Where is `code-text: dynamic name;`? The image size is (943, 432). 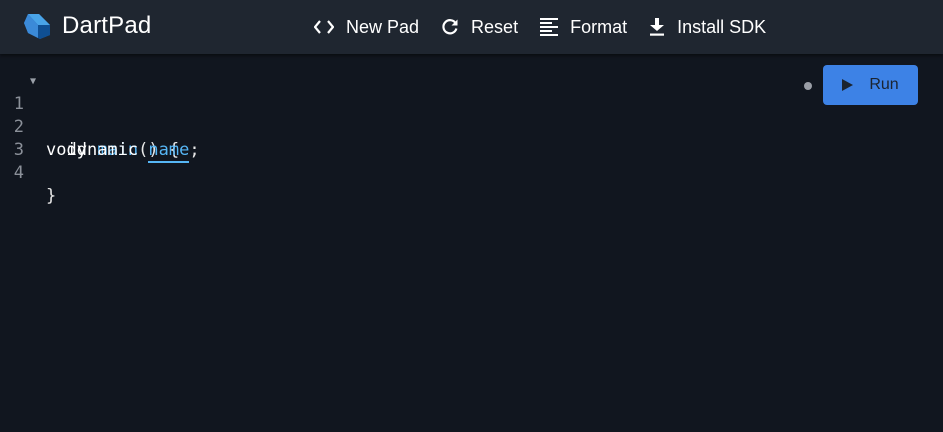
code-text: dynamic name; is located at coordinates (123, 151).